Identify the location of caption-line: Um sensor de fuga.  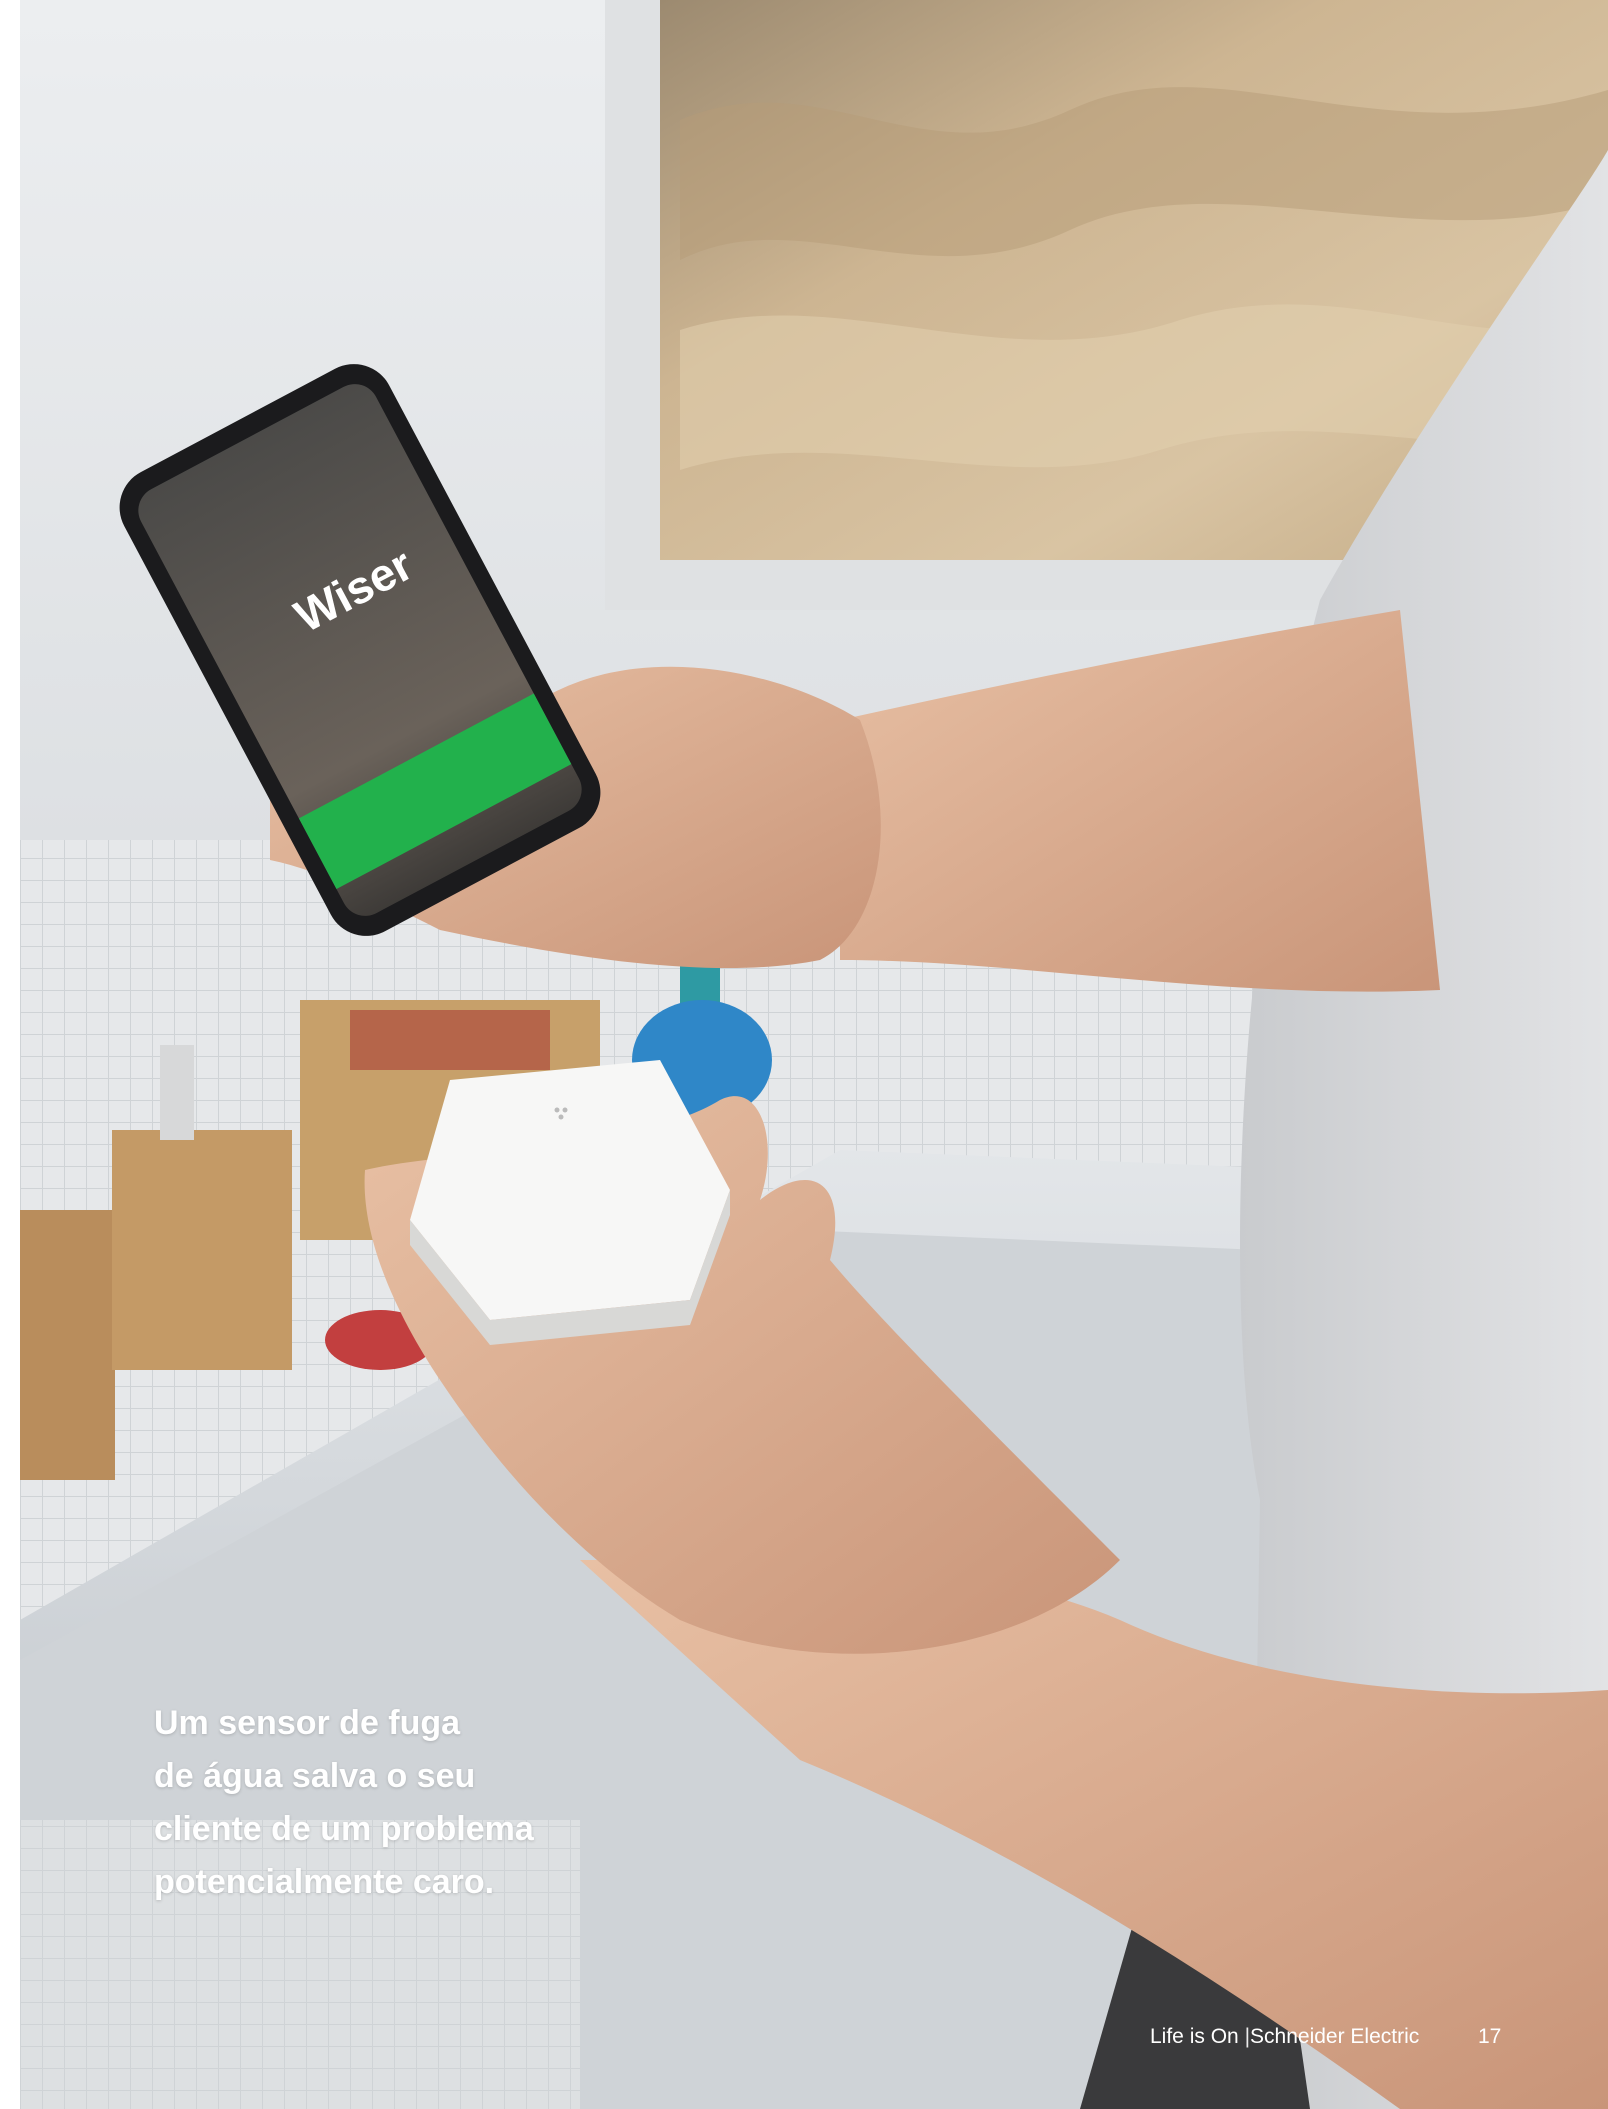
(307, 1723).